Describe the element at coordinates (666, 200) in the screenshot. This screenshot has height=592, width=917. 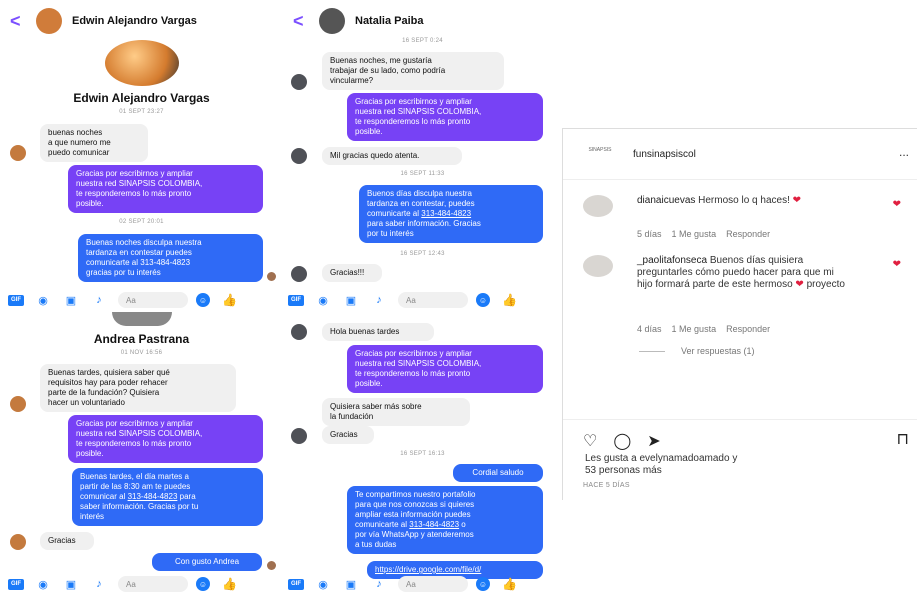
I see `comment-user: dianaicuevas` at that location.